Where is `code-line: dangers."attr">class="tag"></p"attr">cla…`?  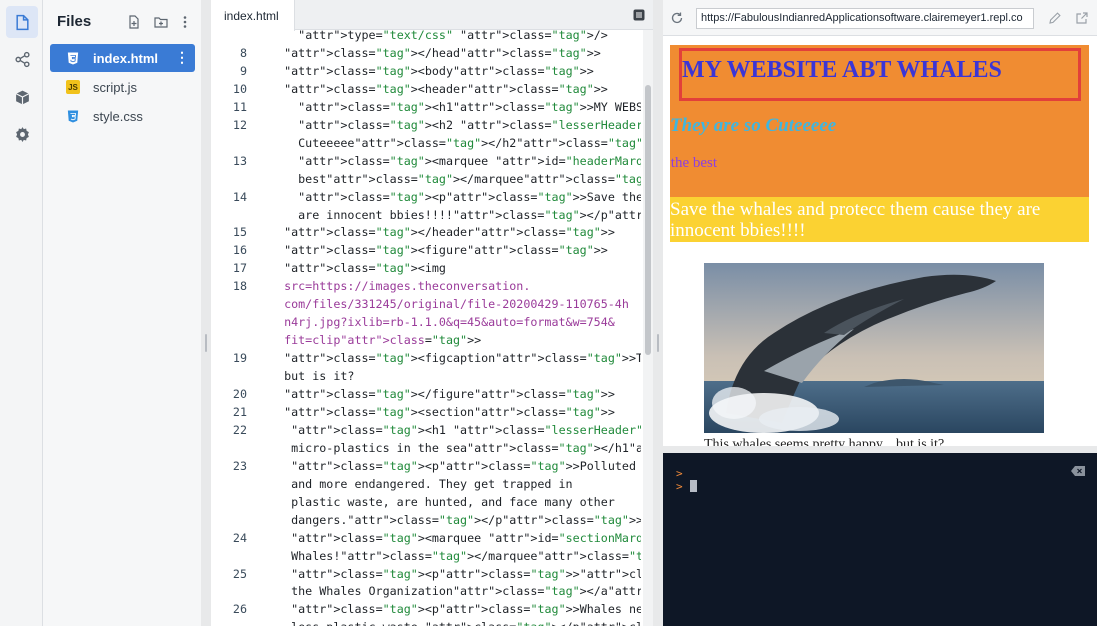
code-line: dangers."attr">class="tag"></p"attr">cla… is located at coordinates (426, 522).